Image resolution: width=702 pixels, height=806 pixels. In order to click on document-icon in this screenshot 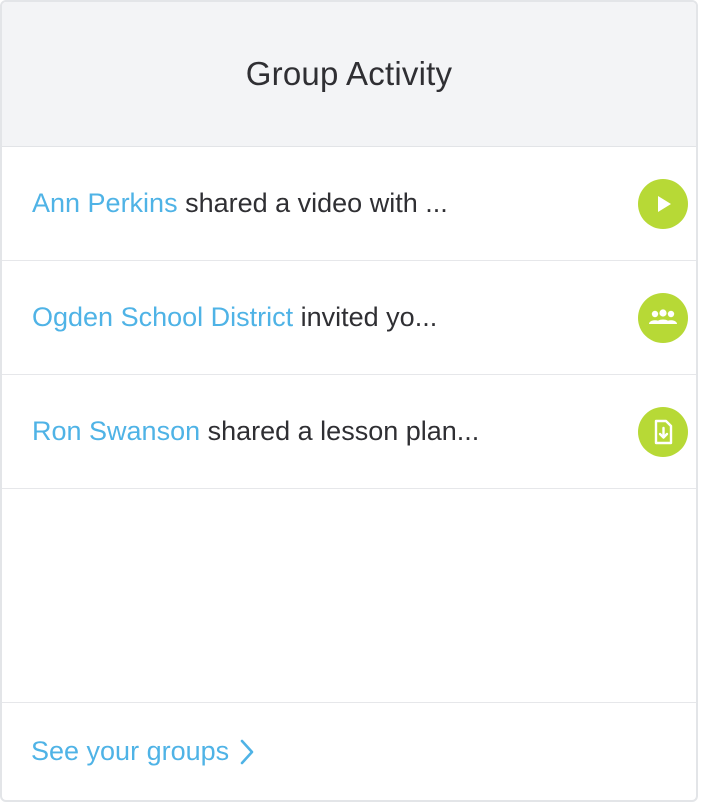, I will do `click(663, 431)`.